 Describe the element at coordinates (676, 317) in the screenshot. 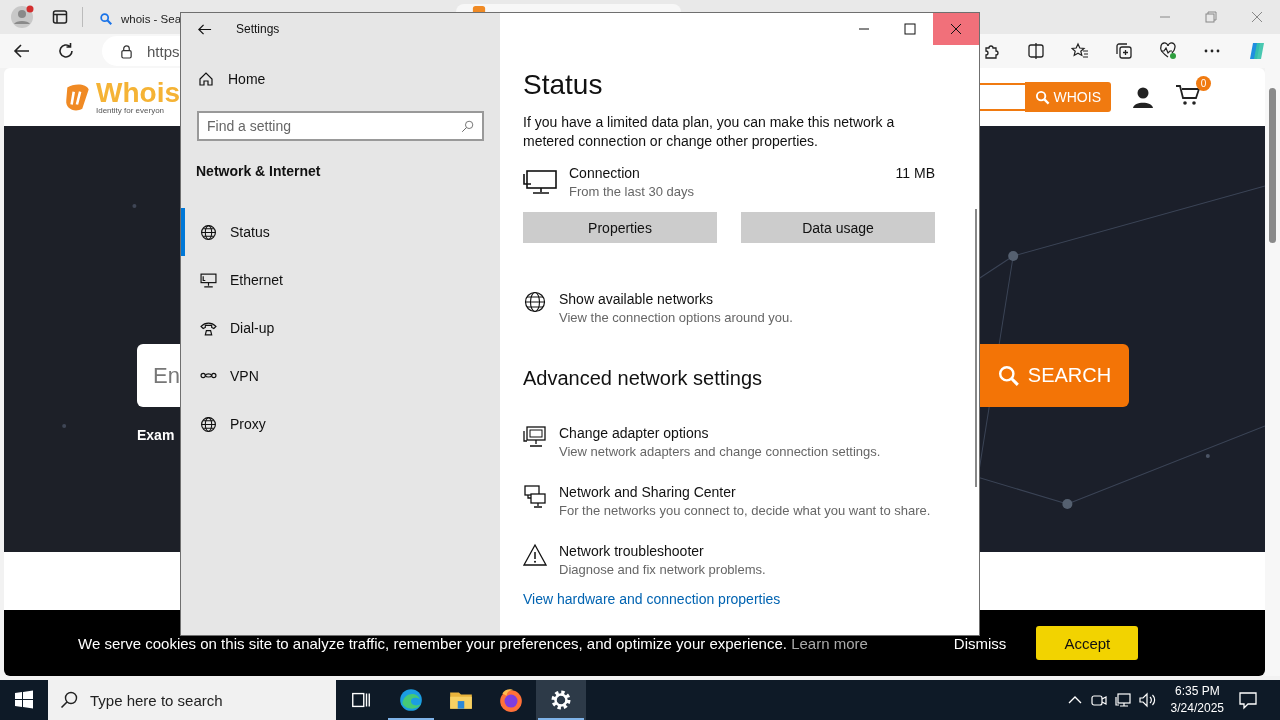

I see `item-description: View the connection options around you.` at that location.